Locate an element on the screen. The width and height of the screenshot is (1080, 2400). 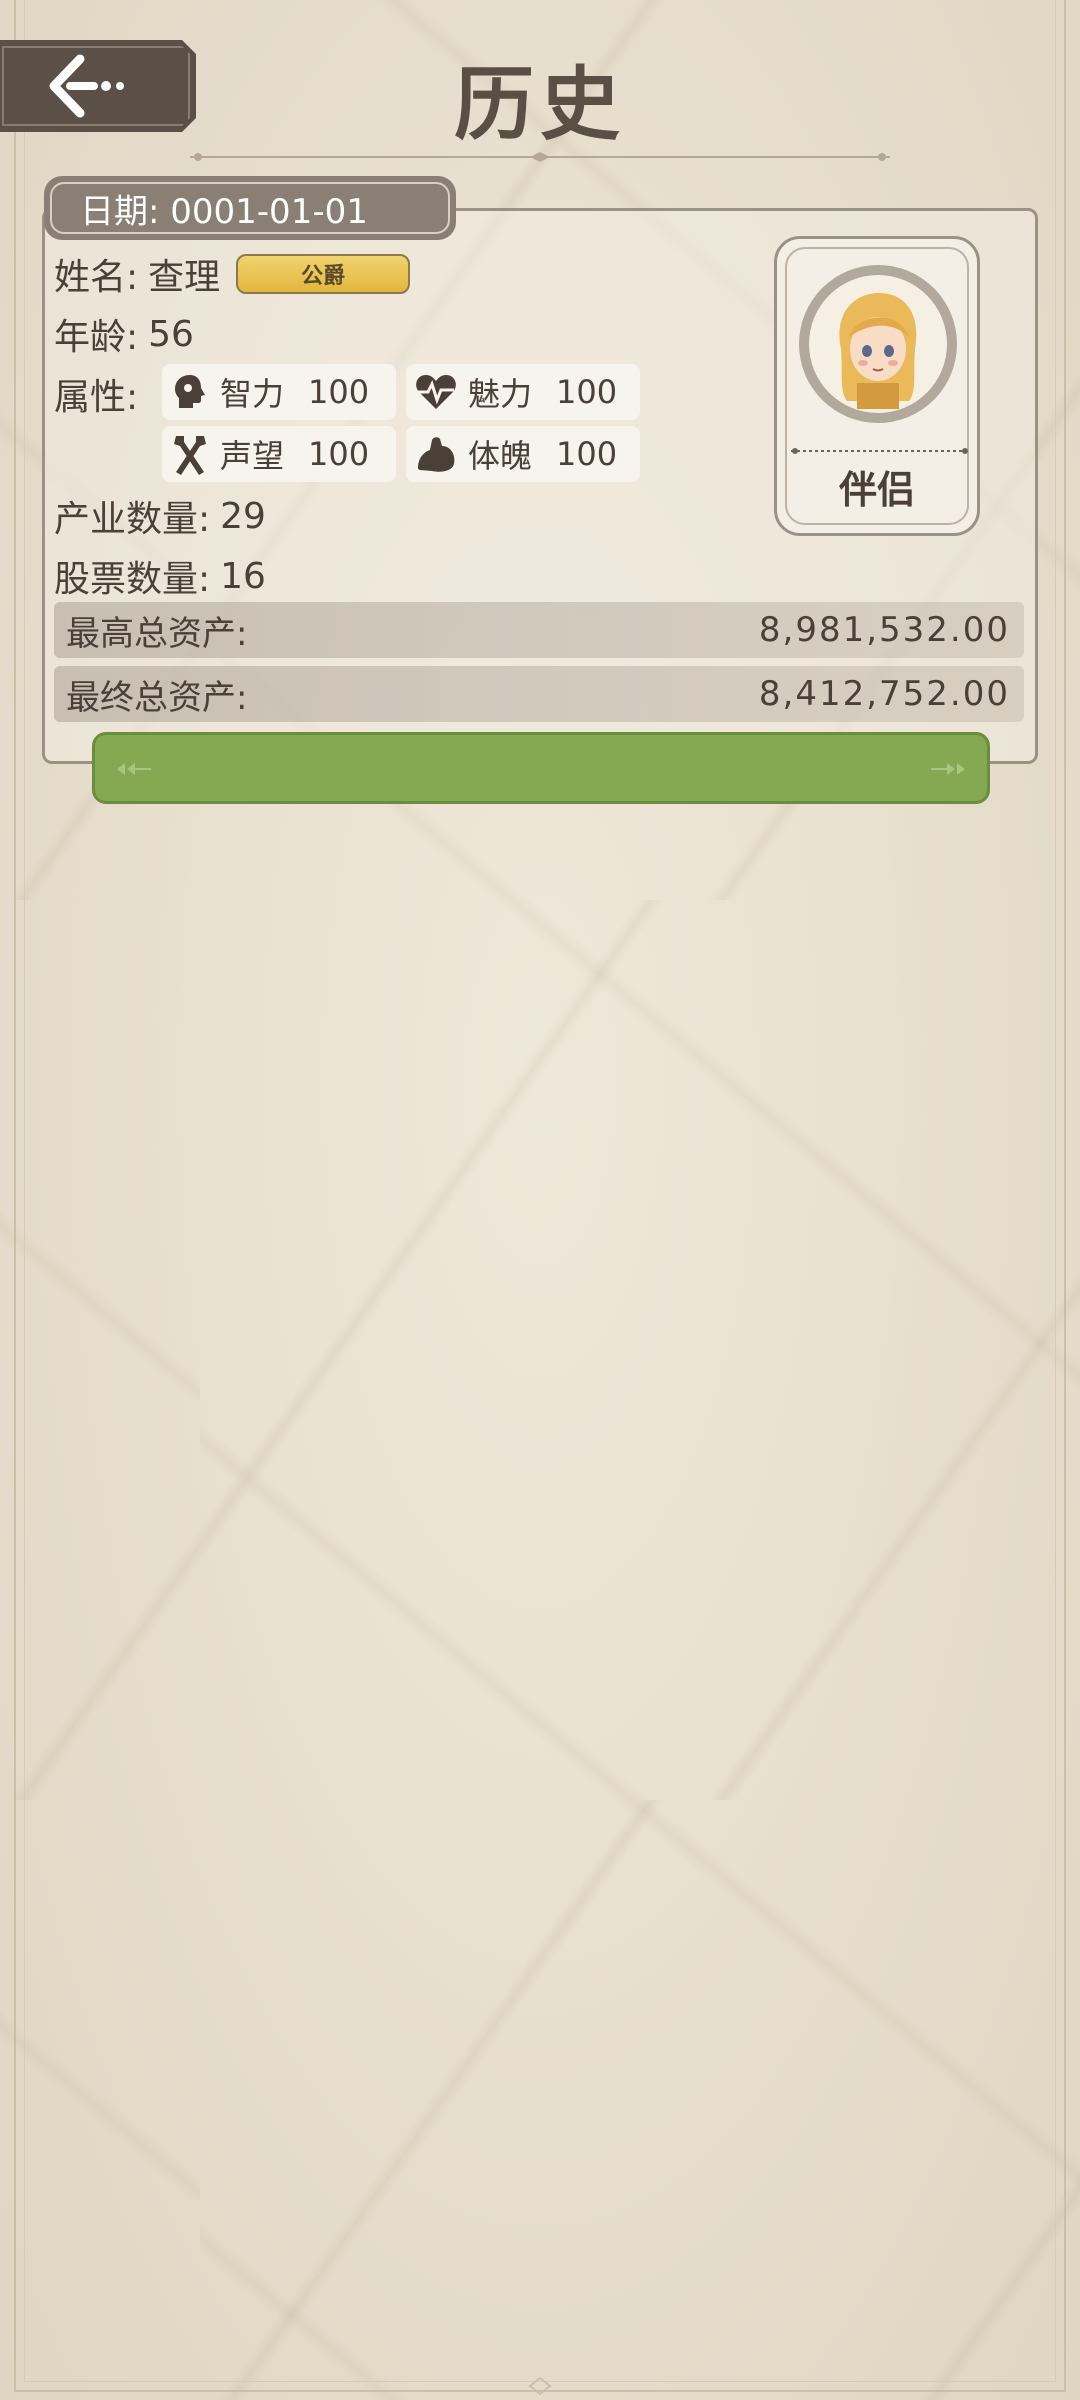
date-tab: 日期: 0001-01-01 is located at coordinates (250, 208).